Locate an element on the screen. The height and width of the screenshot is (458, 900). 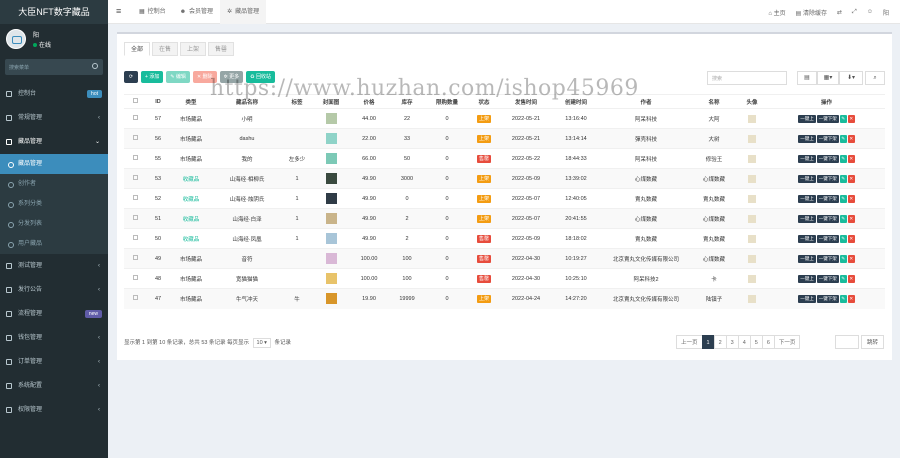
per-page-select: 10 ▾ is located at coordinates (261, 343).